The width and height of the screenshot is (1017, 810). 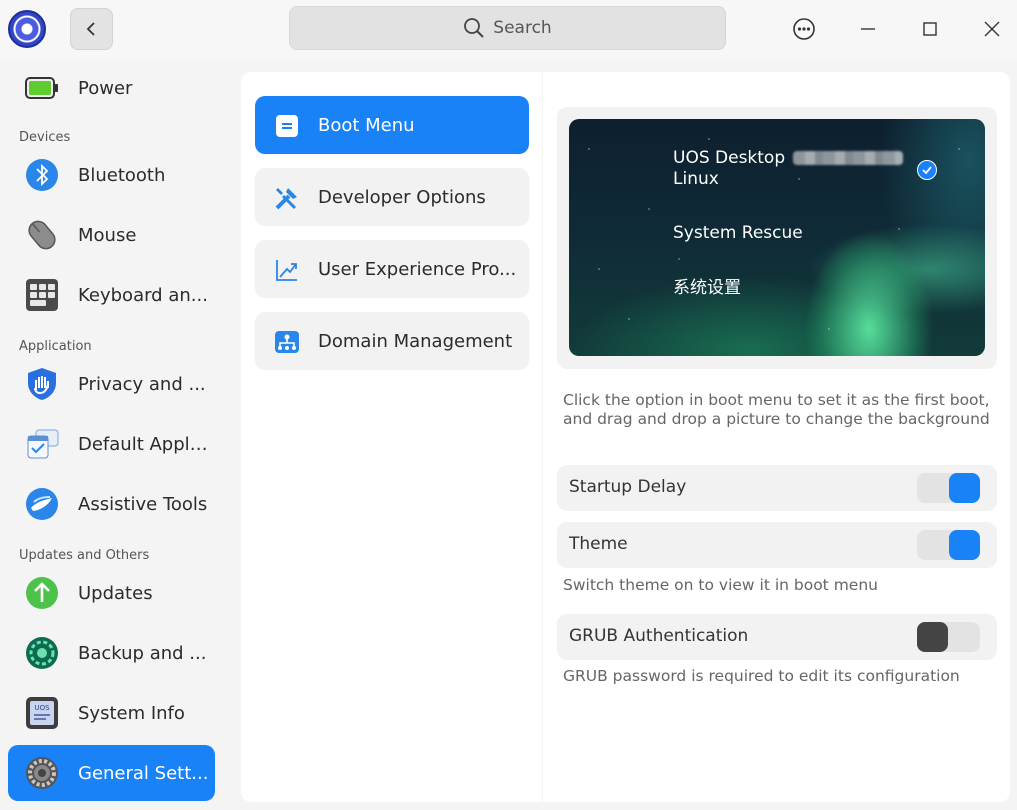 I want to click on grub-auth-toggle, so click(x=948, y=637).